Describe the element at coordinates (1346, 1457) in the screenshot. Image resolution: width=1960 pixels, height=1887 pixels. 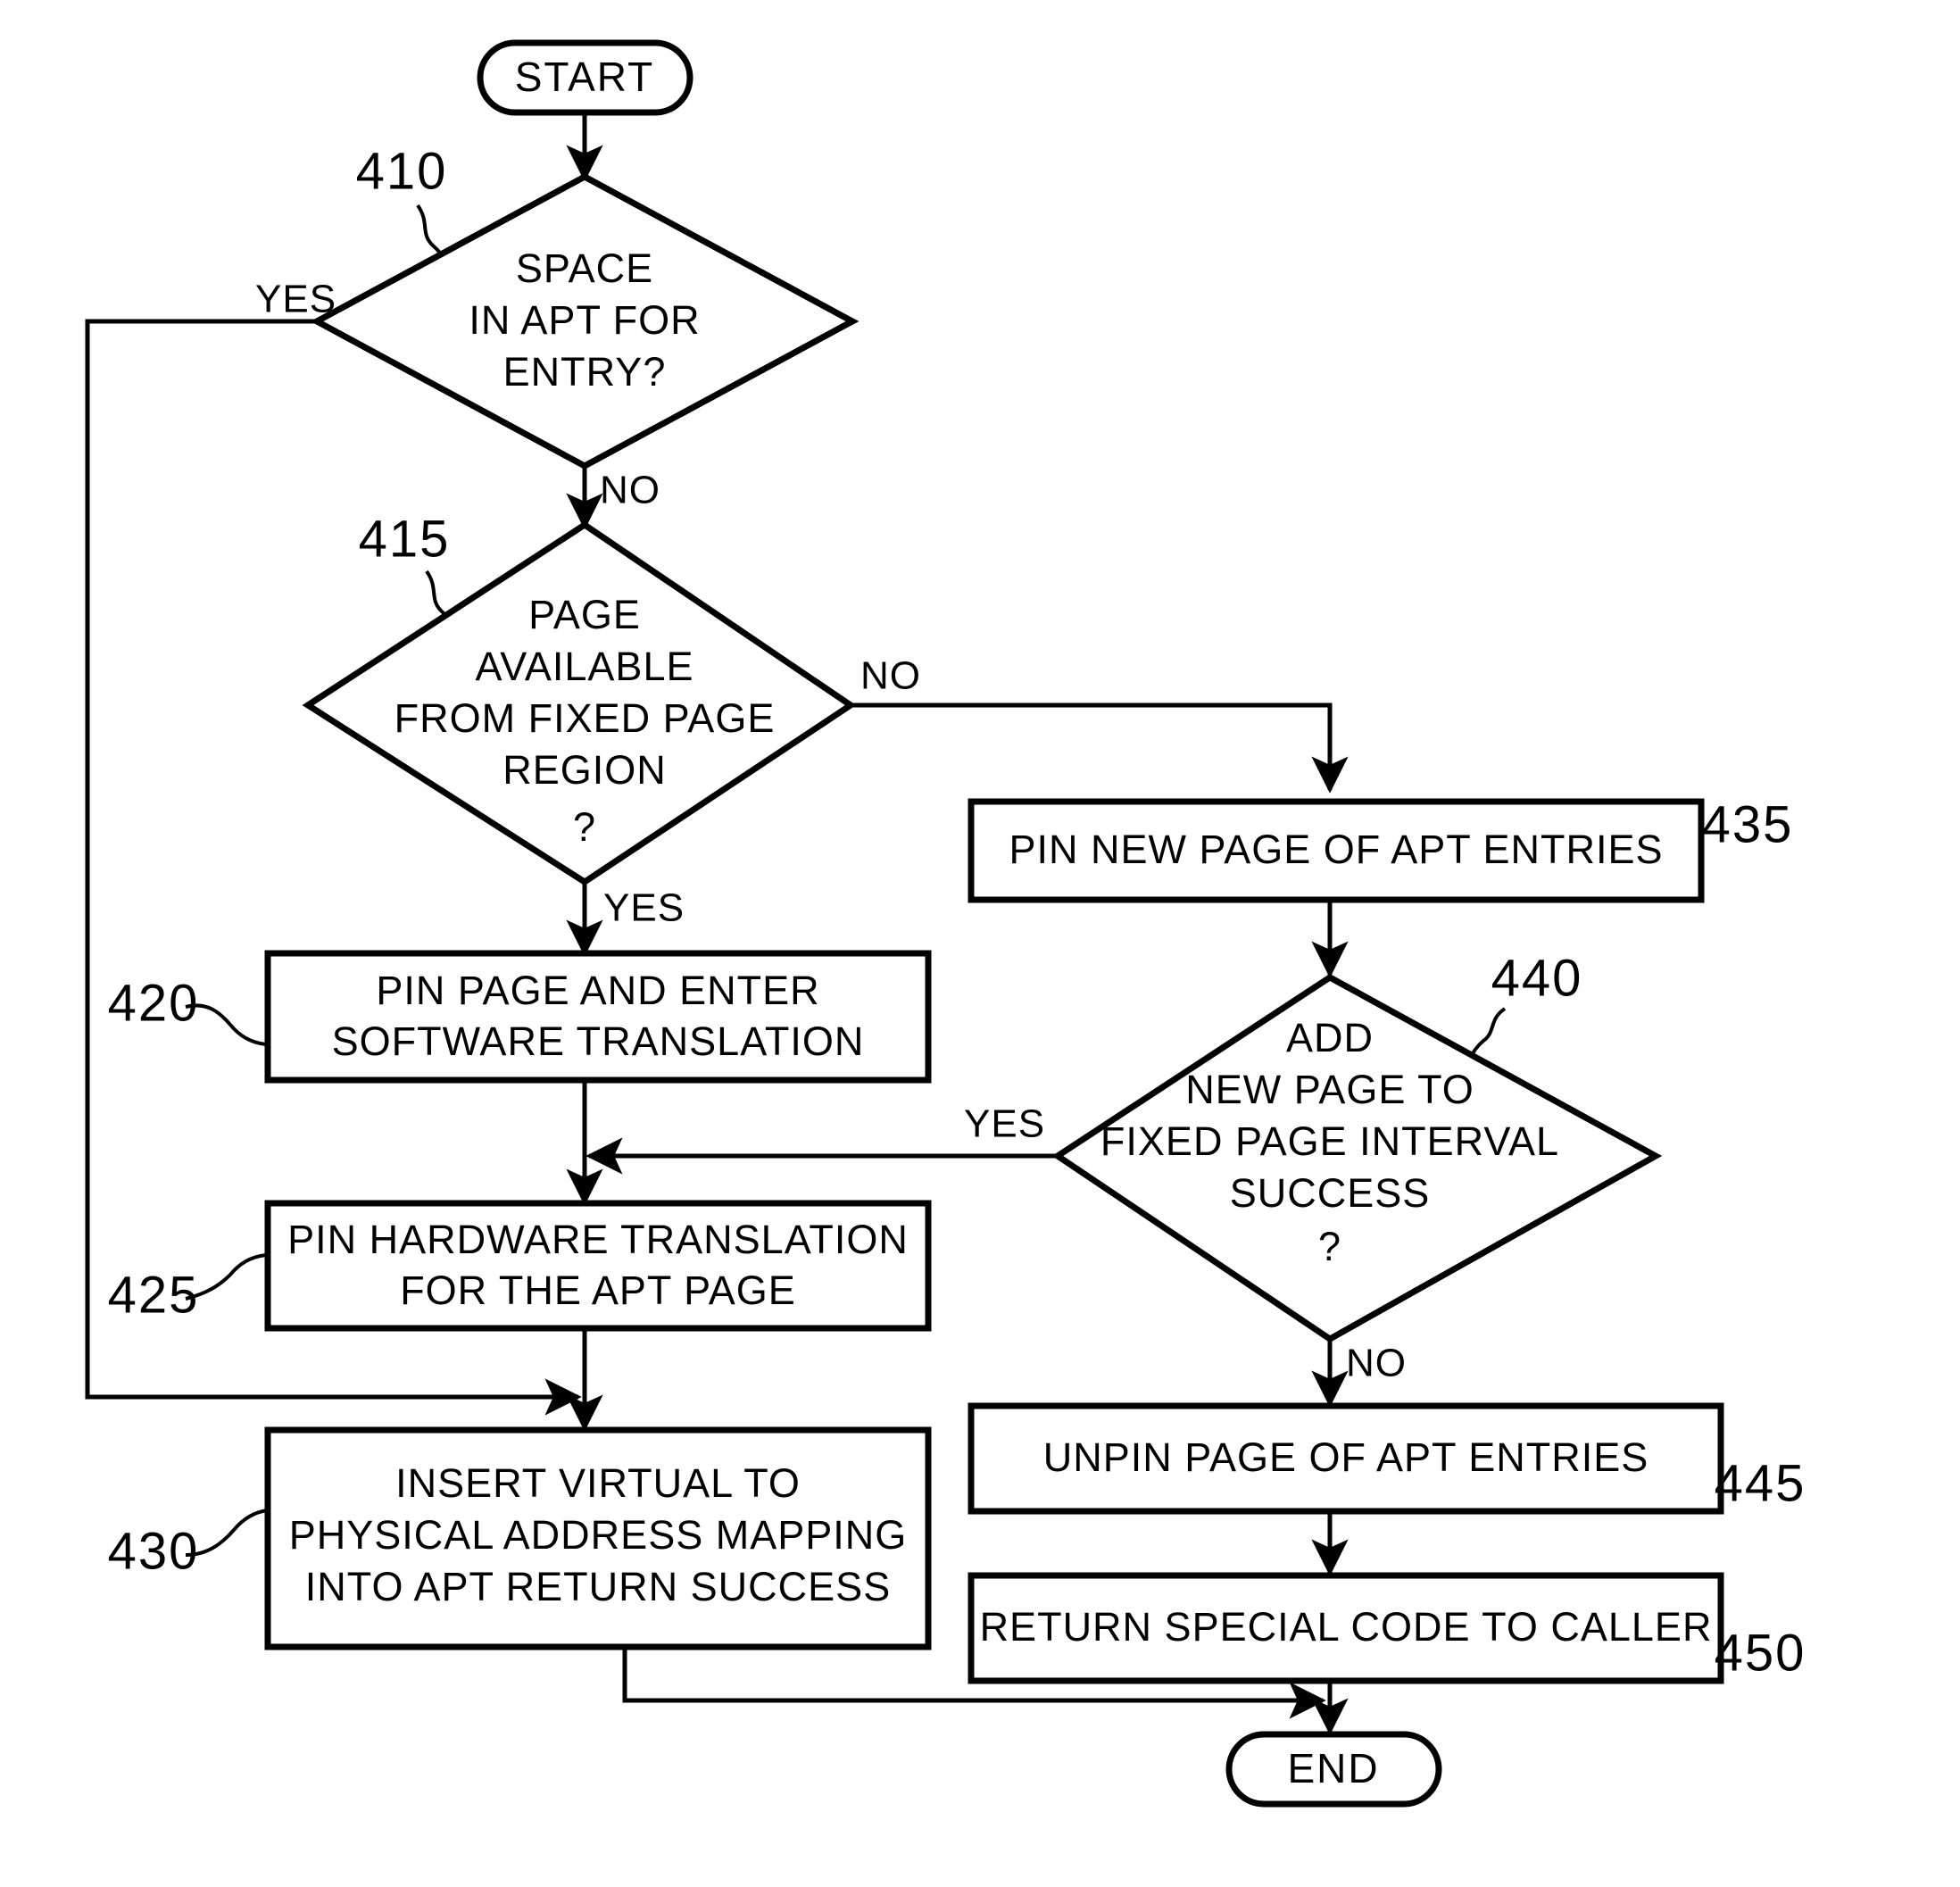
I see `process-445-line1: UNPIN PAGE OF APT ENTRIES` at that location.